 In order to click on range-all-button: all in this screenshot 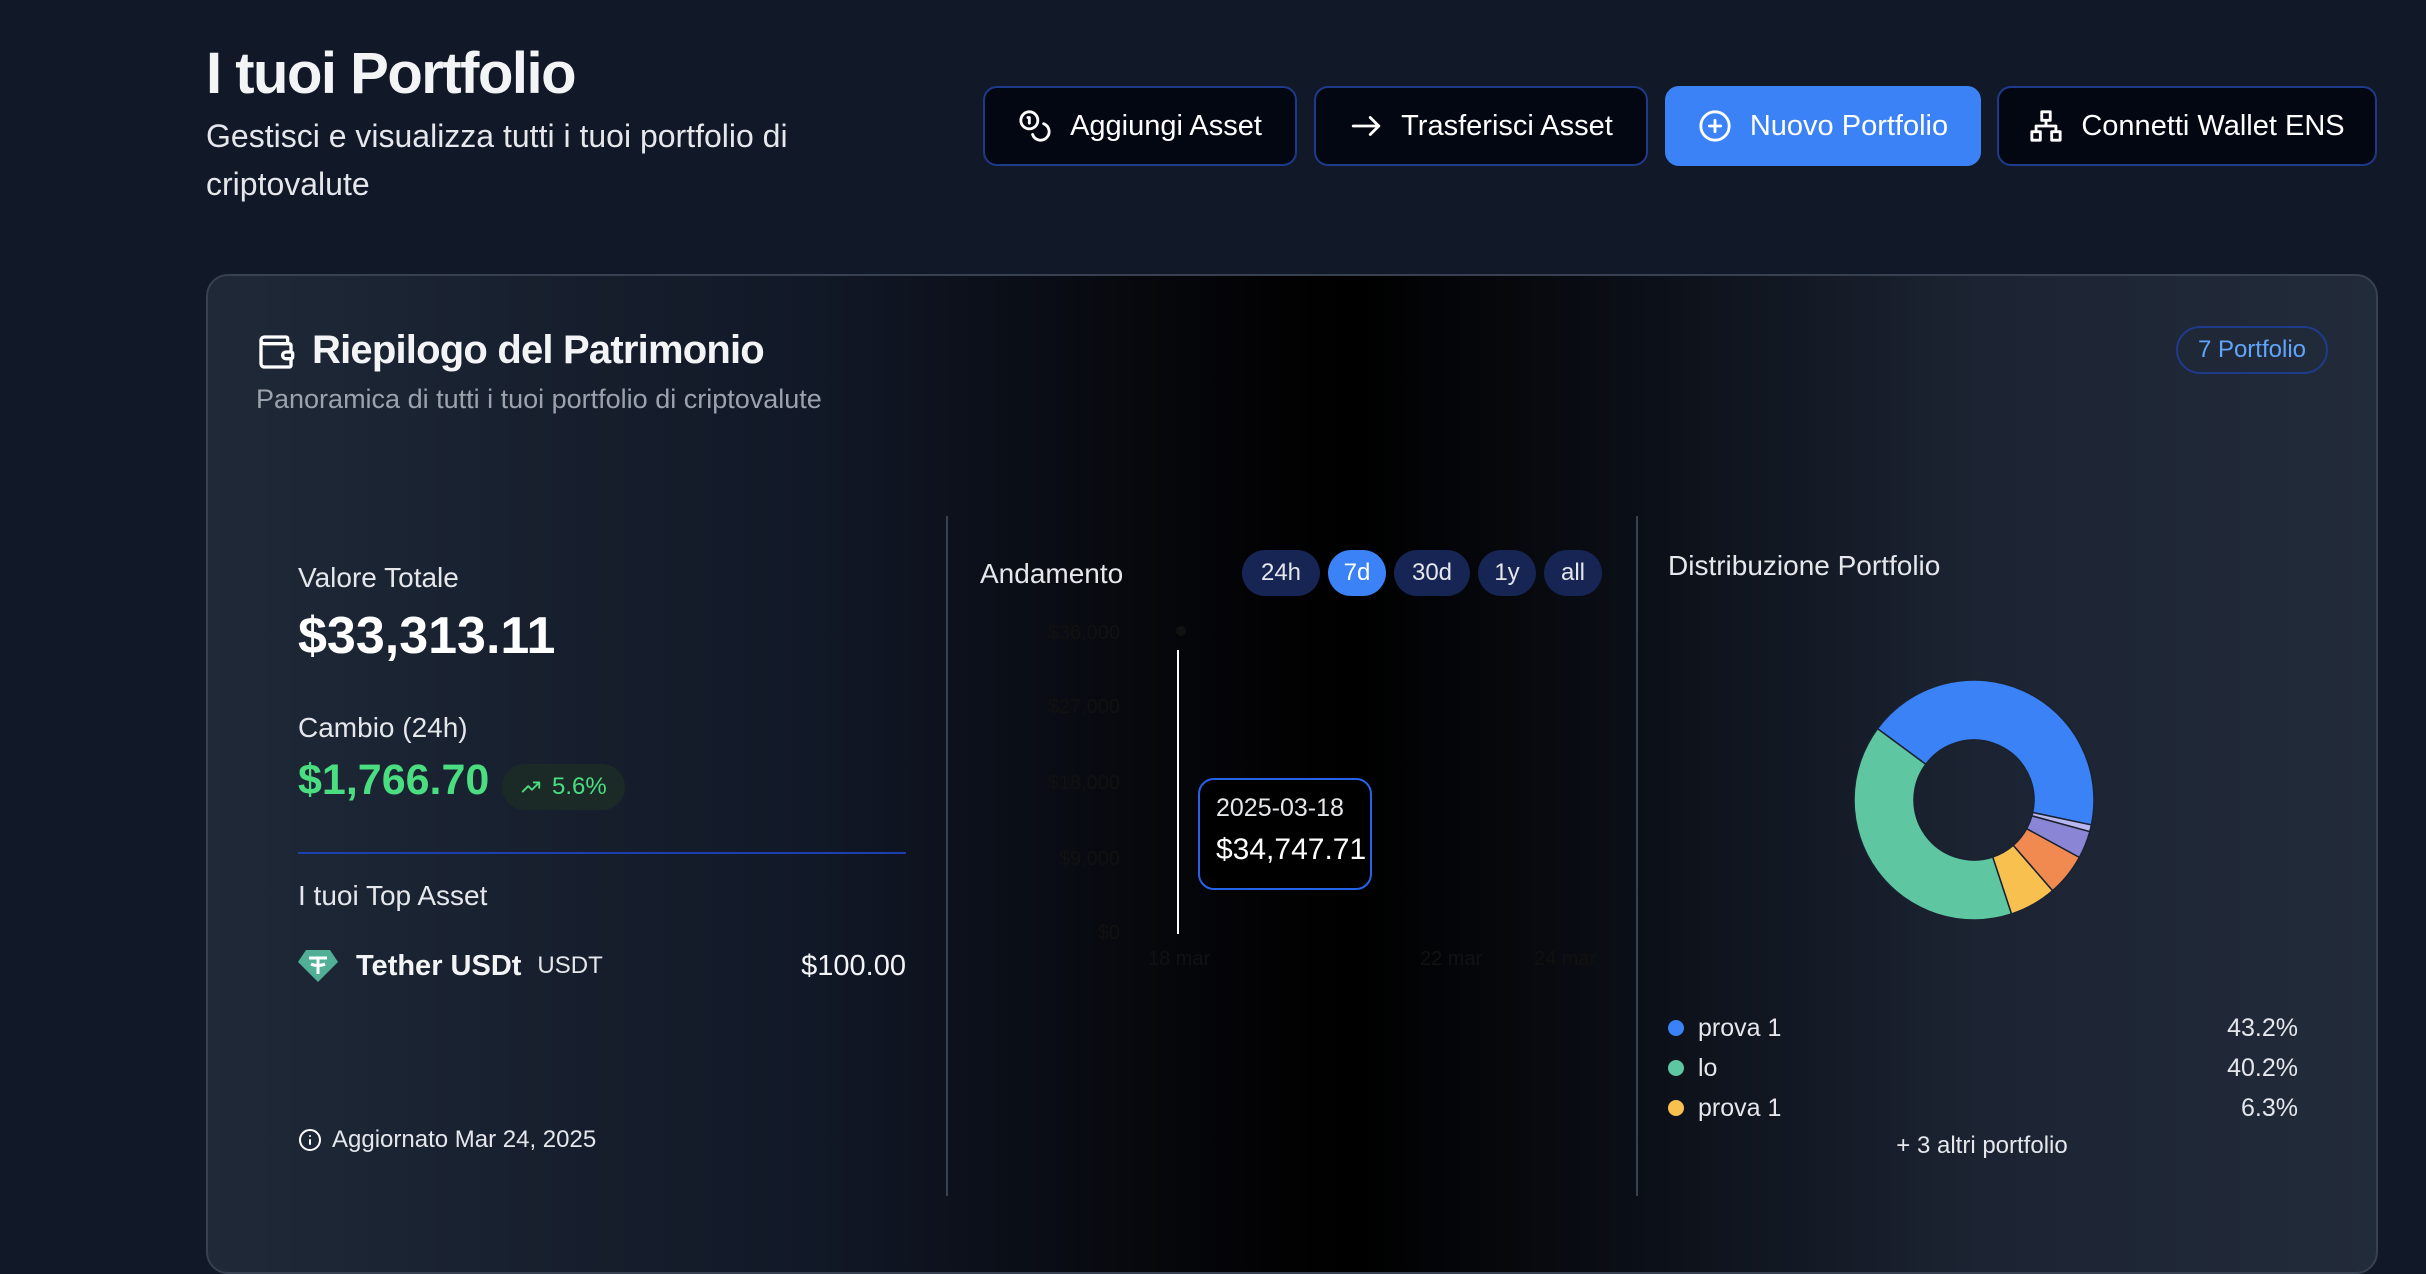, I will do `click(1573, 573)`.